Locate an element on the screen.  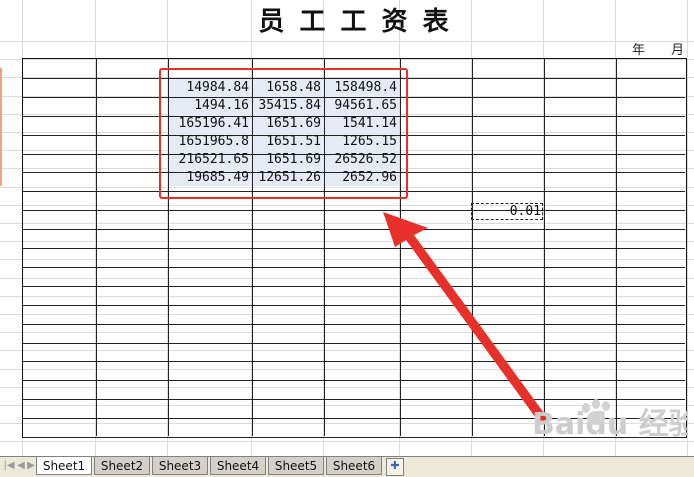
watermark-text: Baidu 经验 is located at coordinates (610, 424).